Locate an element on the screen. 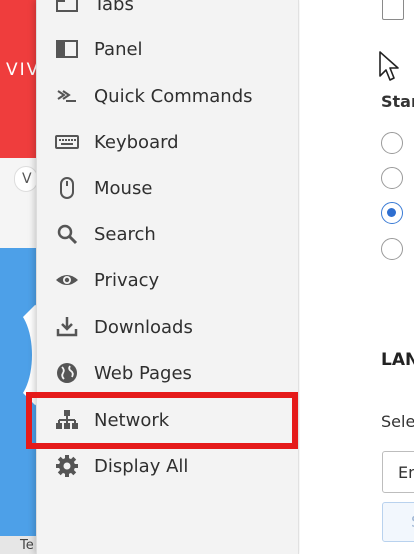  tabs-icon is located at coordinates (67, 8).